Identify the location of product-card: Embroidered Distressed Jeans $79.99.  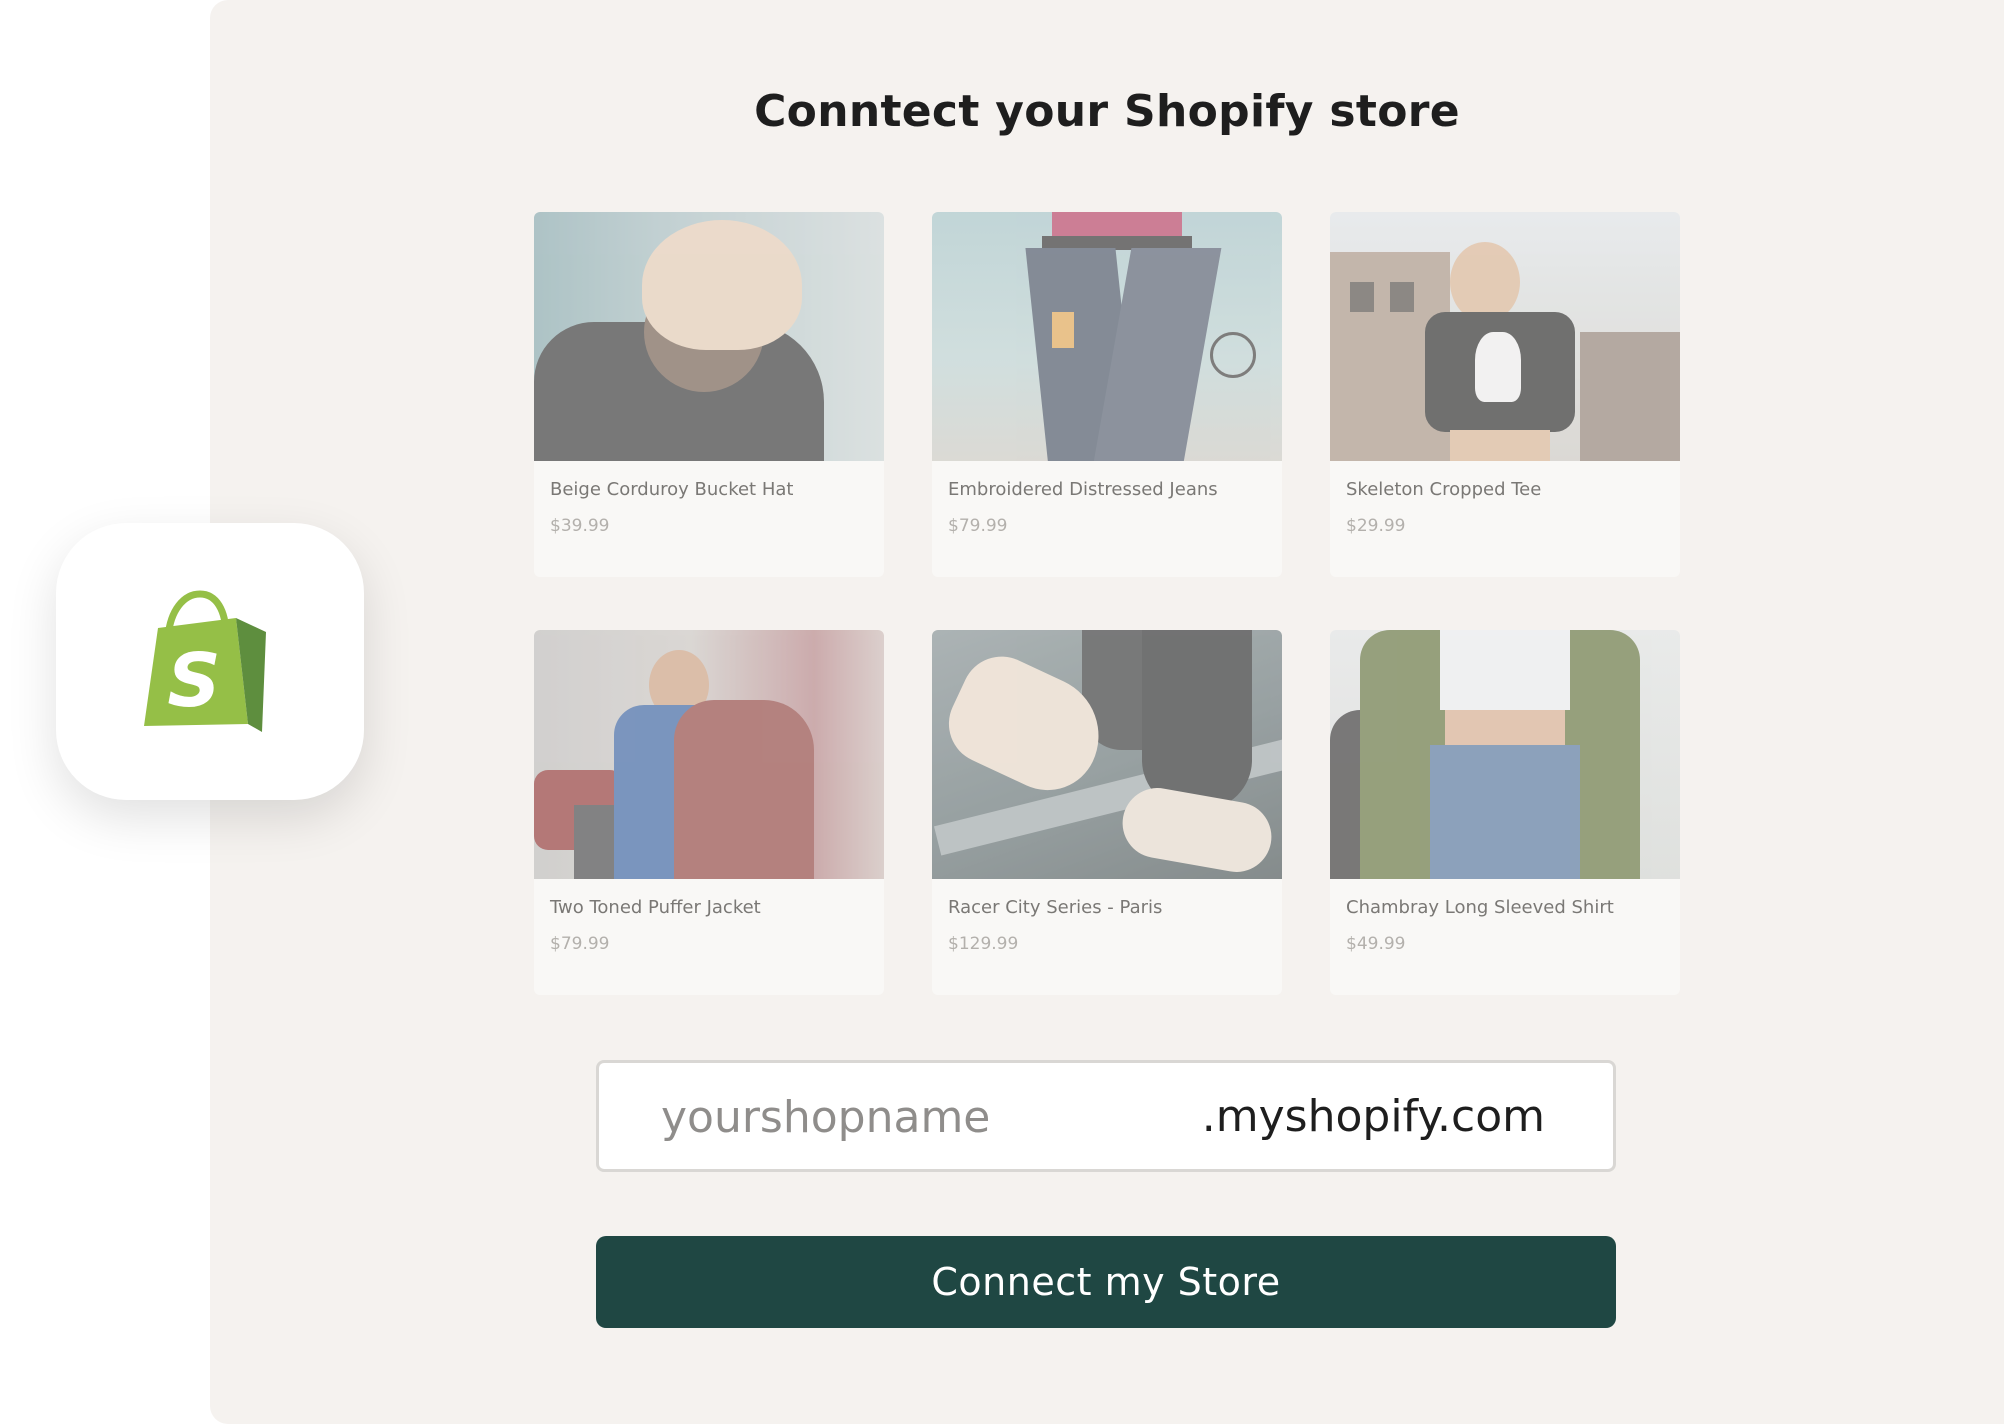
(1107, 394).